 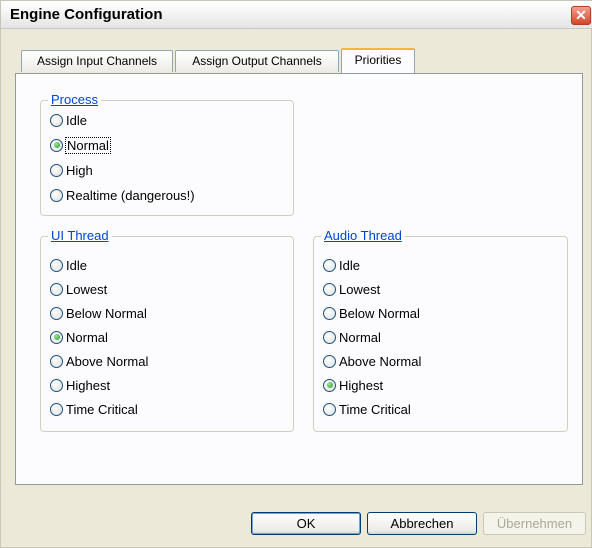 I want to click on audio-thread-option-time-critical: Time Critical, so click(x=367, y=409).